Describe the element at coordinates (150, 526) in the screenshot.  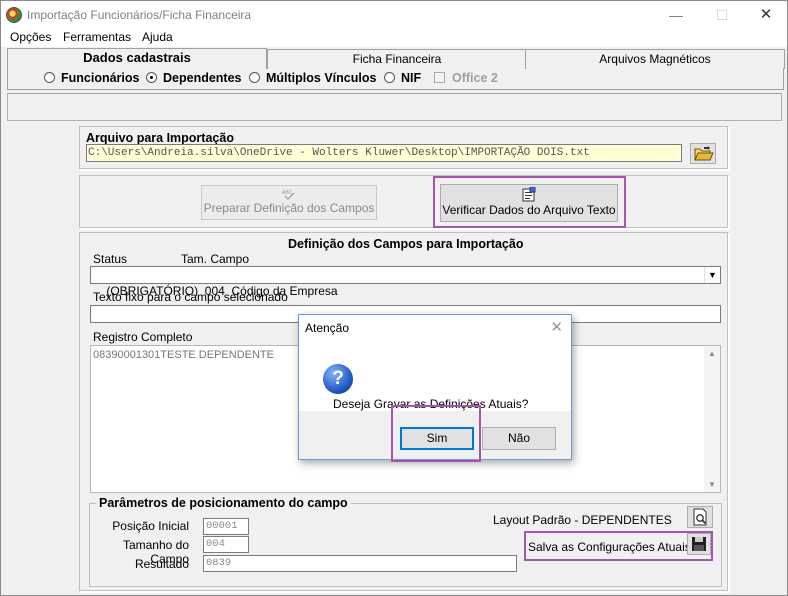
I see `posicao-inicial-label: Posição Inicial` at that location.